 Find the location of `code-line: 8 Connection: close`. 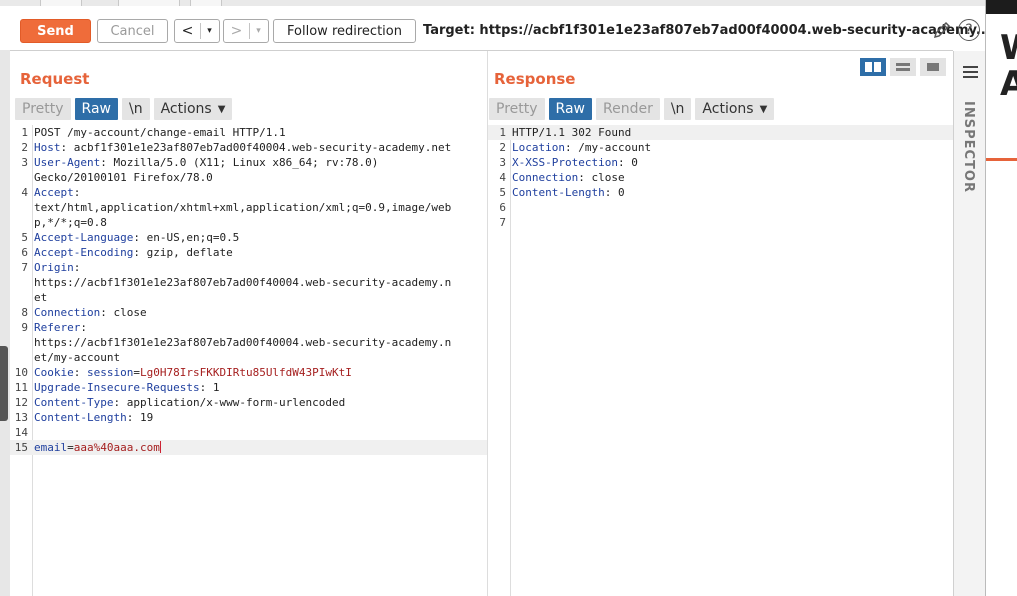

code-line: 8 Connection: close is located at coordinates (248, 312).